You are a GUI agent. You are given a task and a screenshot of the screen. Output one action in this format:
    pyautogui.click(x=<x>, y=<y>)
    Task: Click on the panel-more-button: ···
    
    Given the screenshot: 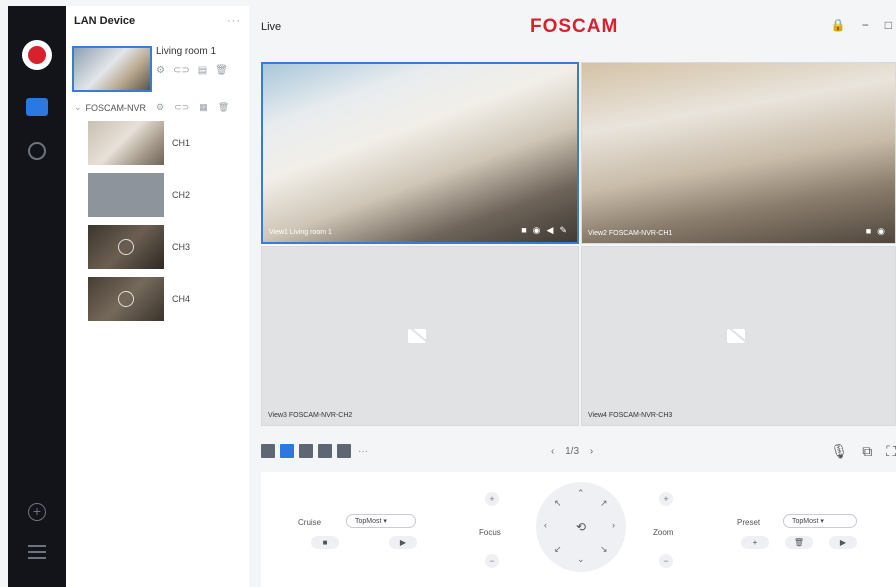 What is the action you would take?
    pyautogui.click(x=234, y=21)
    